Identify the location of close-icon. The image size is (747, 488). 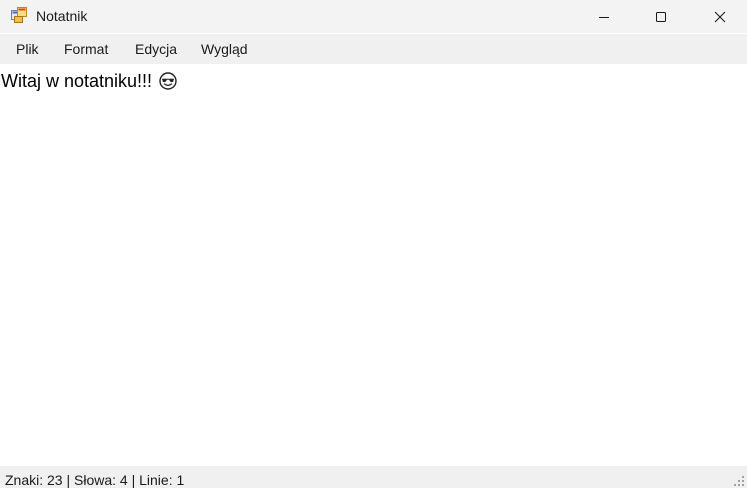
(720, 17).